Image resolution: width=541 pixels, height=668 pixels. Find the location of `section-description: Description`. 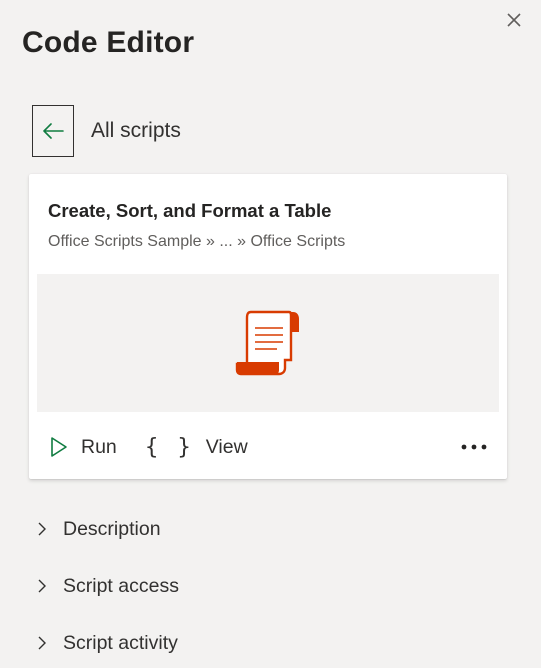

section-description: Description is located at coordinates (97, 529).